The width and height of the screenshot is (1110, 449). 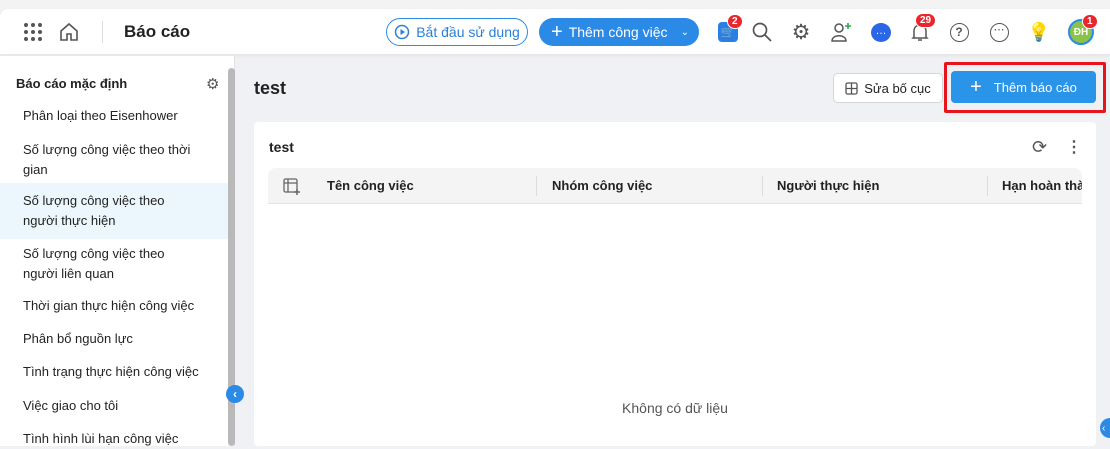 I want to click on avatar: ĐH 1, so click(x=1083, y=29).